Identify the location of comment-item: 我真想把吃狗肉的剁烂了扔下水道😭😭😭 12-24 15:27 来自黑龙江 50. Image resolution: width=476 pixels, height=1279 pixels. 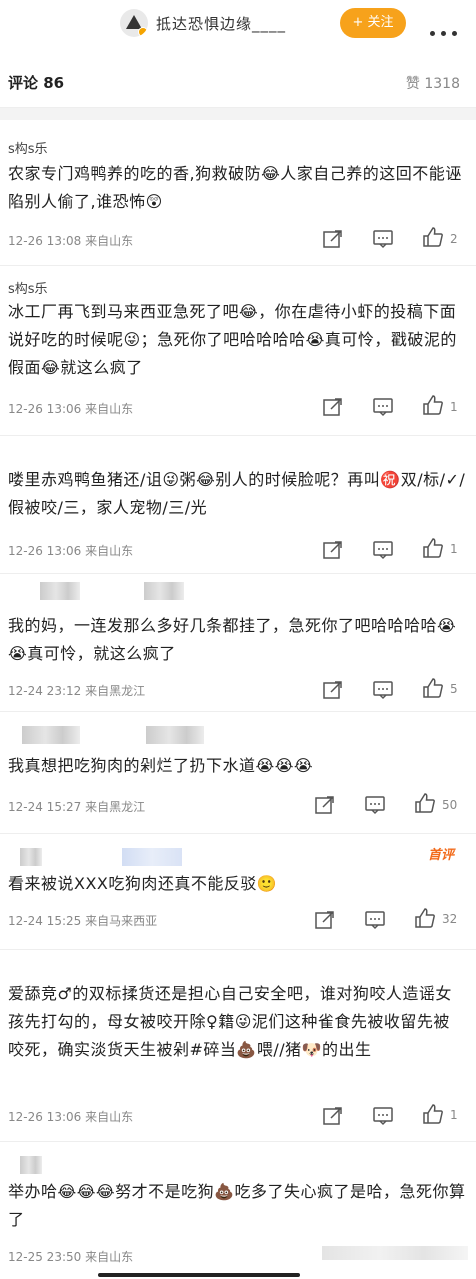
(238, 773).